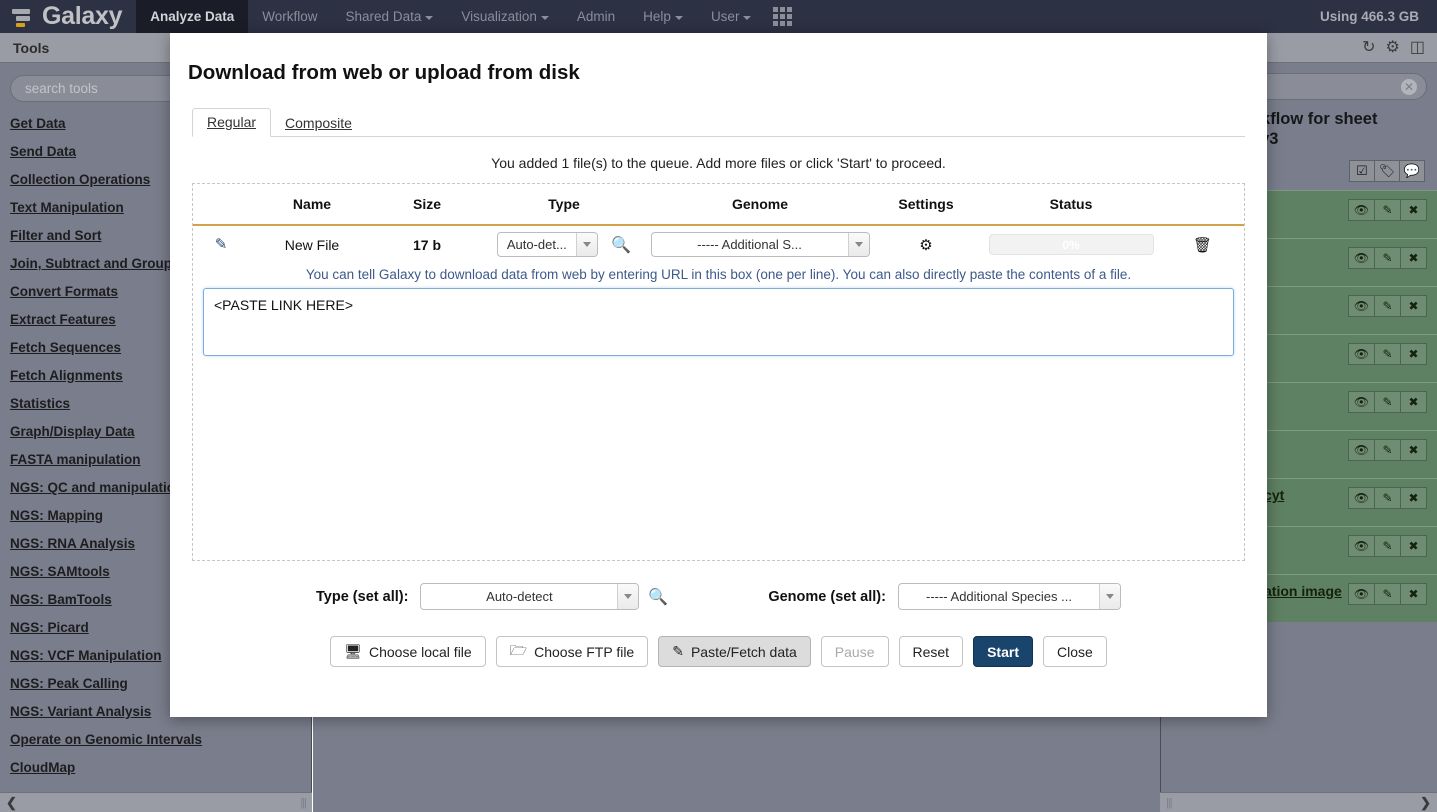 This screenshot has height=812, width=1437. Describe the element at coordinates (596, 16) in the screenshot. I see `nav-item-admin: Admin` at that location.